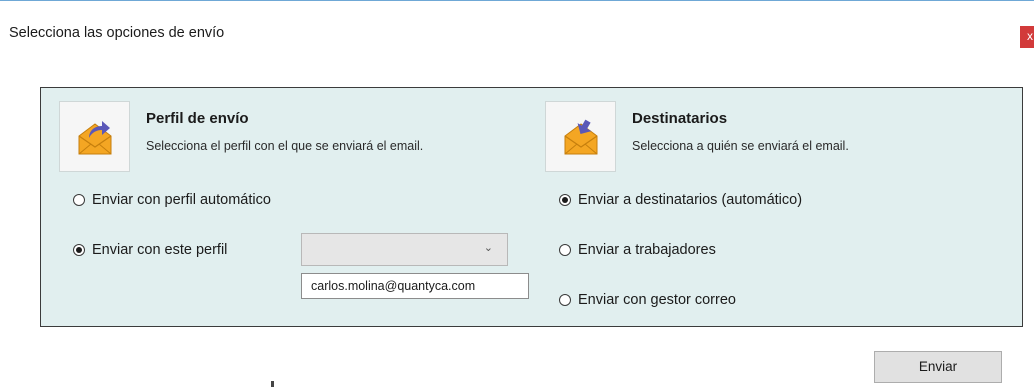 The image size is (1034, 387). What do you see at coordinates (690, 200) in the screenshot?
I see `radio-label: Enviar a destinatarios (automático)` at bounding box center [690, 200].